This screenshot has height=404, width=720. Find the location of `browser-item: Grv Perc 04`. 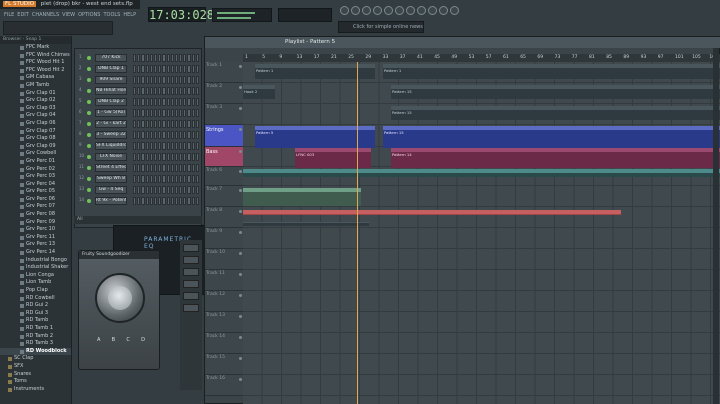

browser-item: Grv Perc 04 is located at coordinates (35, 185).